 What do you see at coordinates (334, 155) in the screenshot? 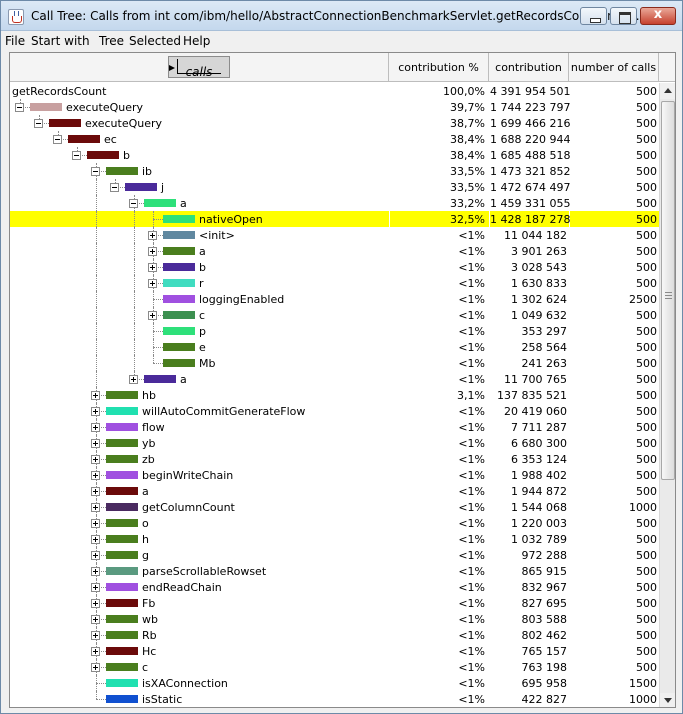
I see `table-row: b 38,4% 1 685 488 518 500` at bounding box center [334, 155].